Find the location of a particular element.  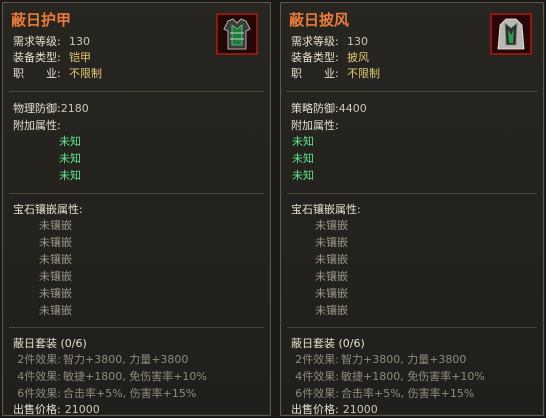

item-title: 蔽日披风 is located at coordinates (319, 20).